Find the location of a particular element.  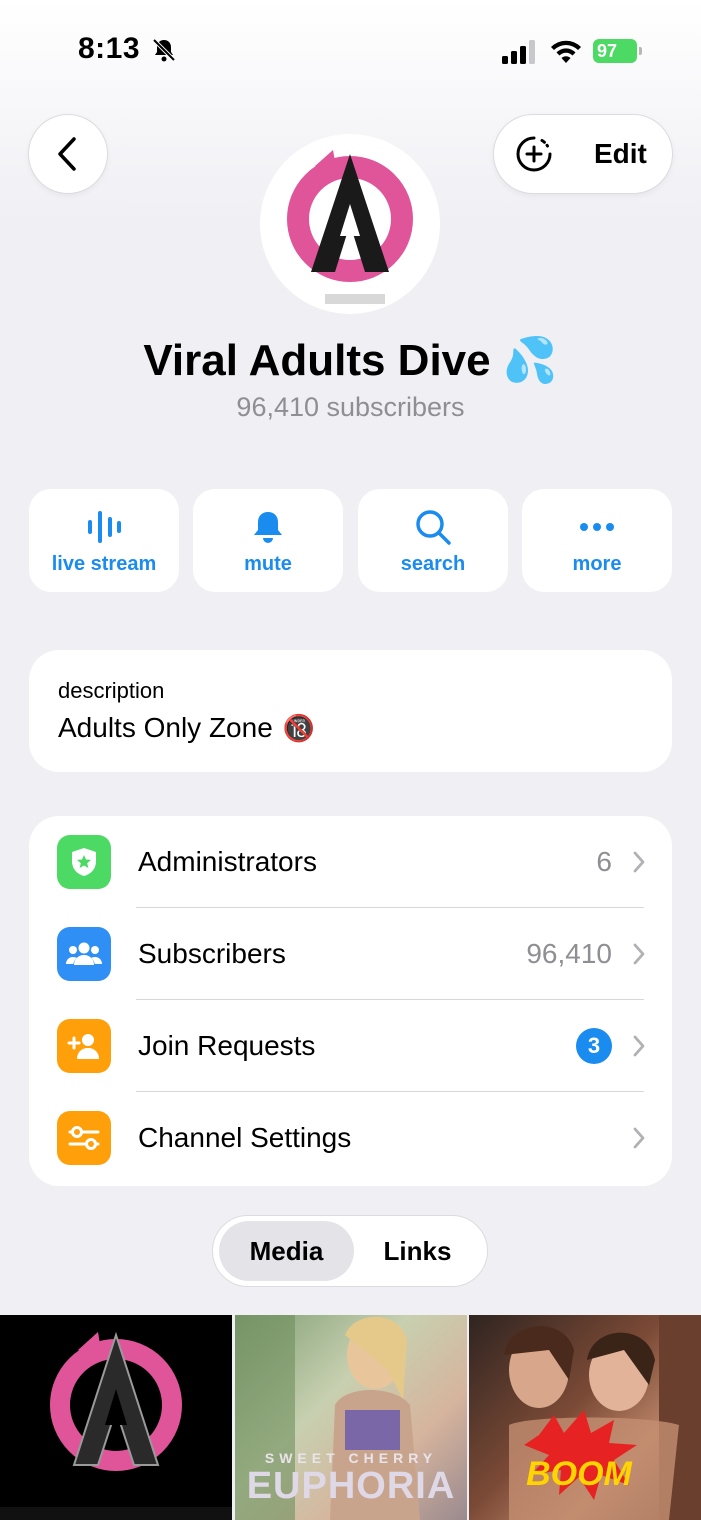

administrators-count: 6 is located at coordinates (604, 861).